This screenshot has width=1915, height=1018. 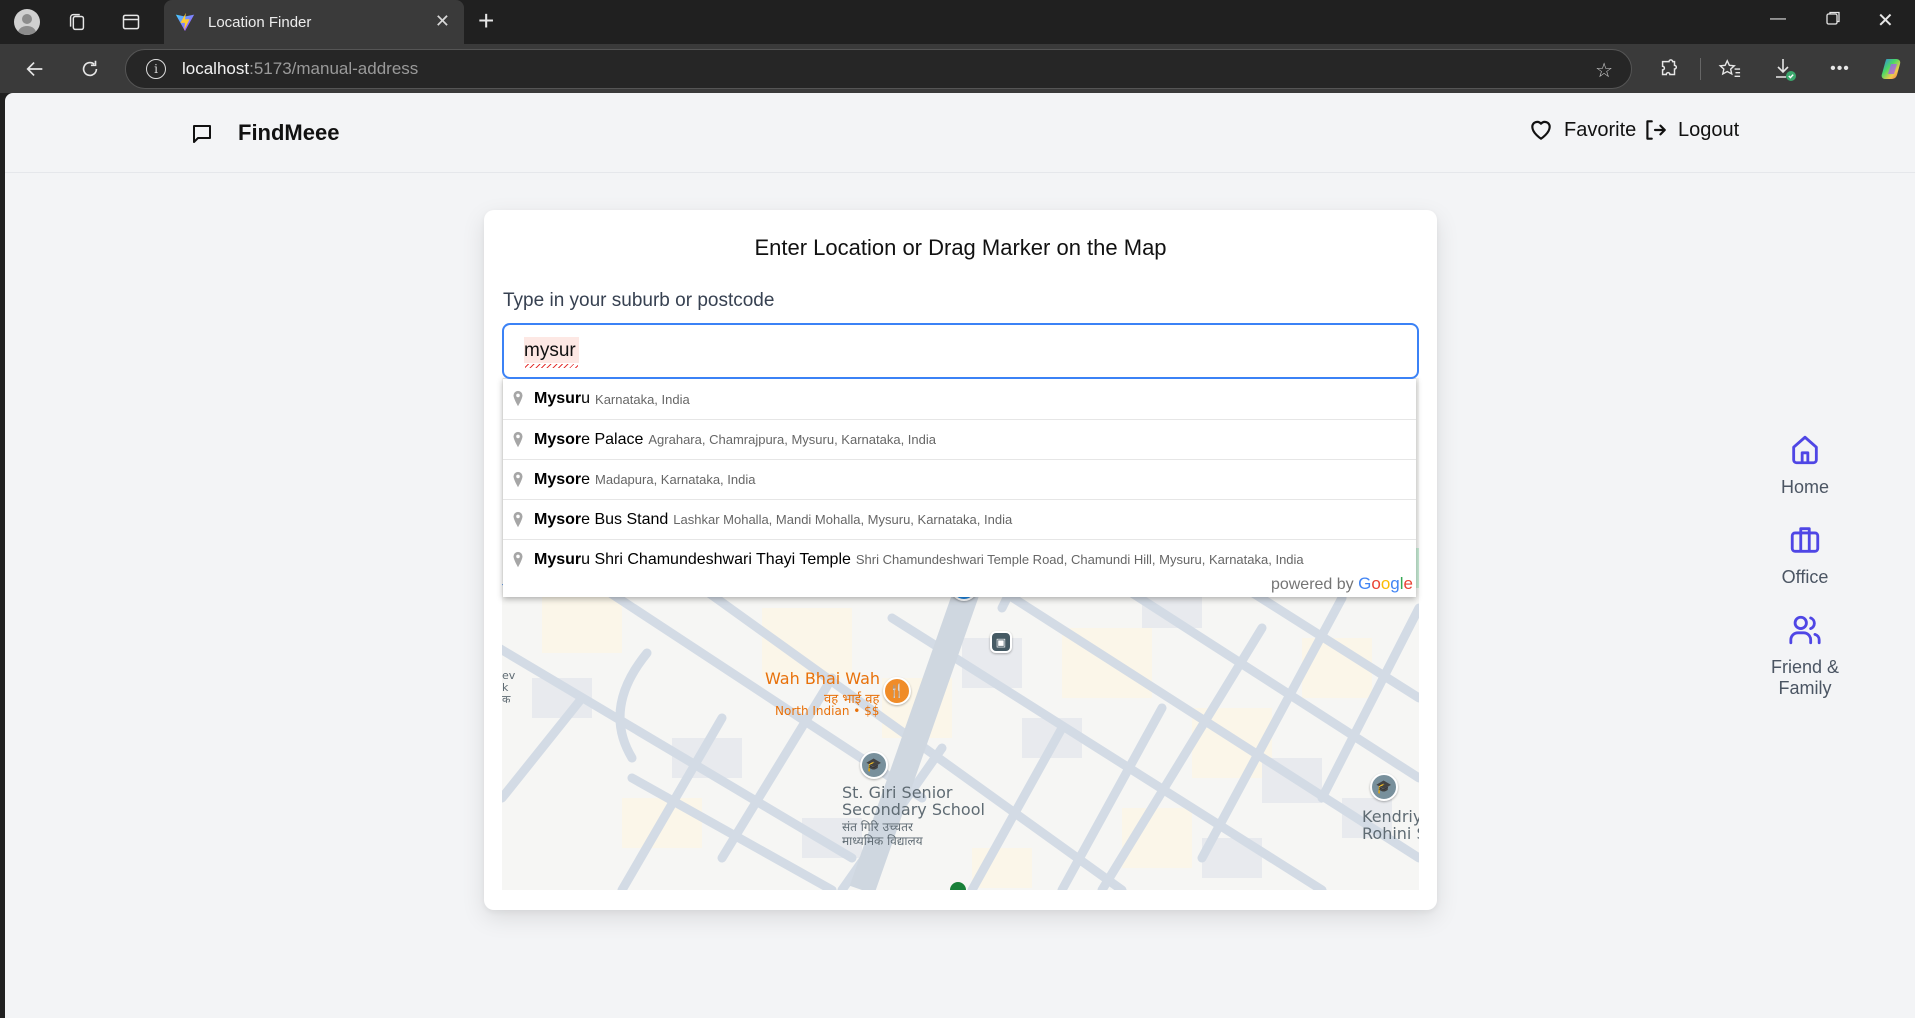 I want to click on location-search-field, so click(x=960, y=351).